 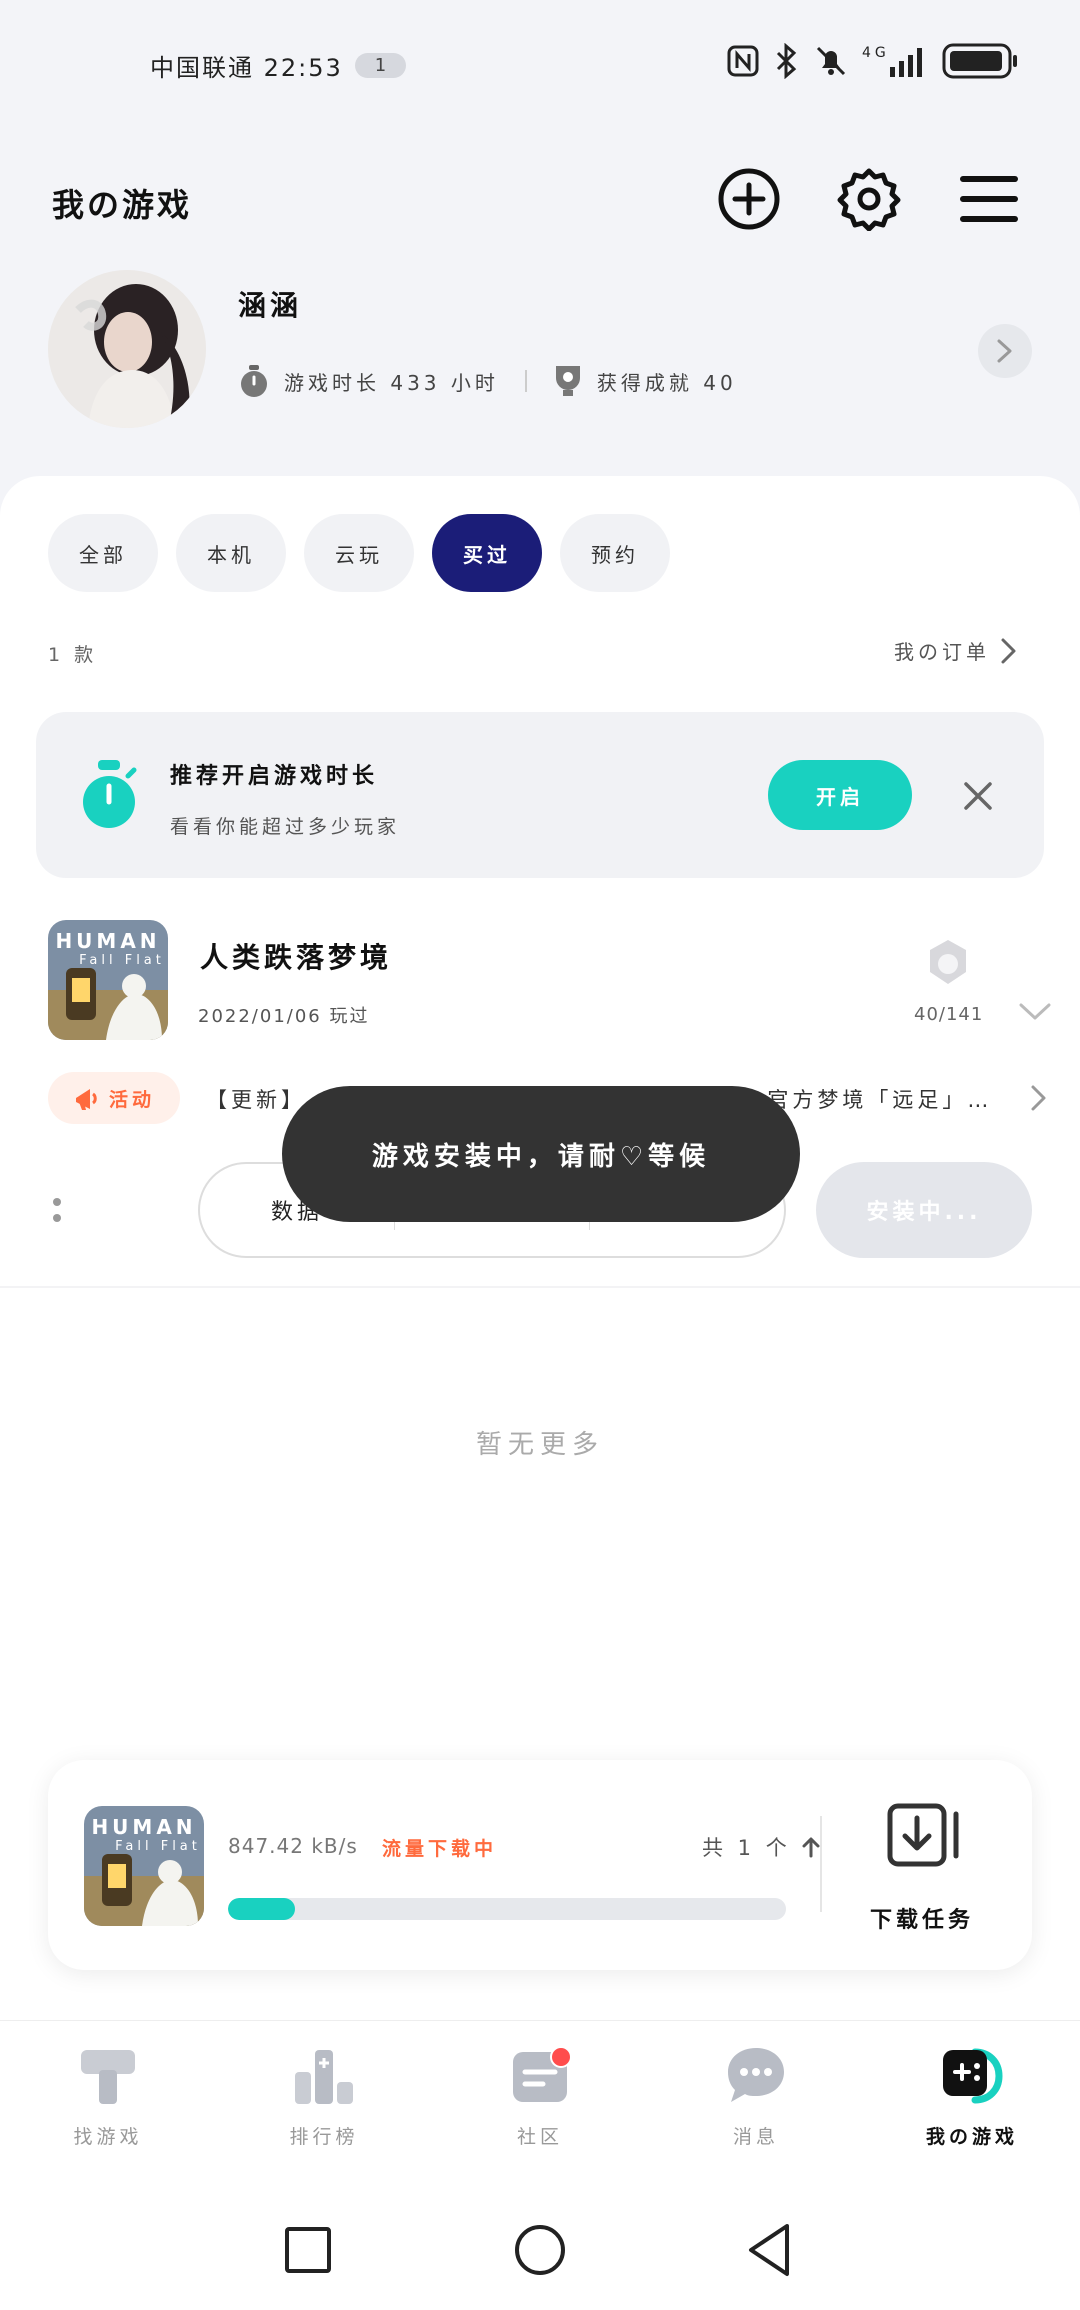 What do you see at coordinates (949, 1014) in the screenshot?
I see `achievement-count: 40/141` at bounding box center [949, 1014].